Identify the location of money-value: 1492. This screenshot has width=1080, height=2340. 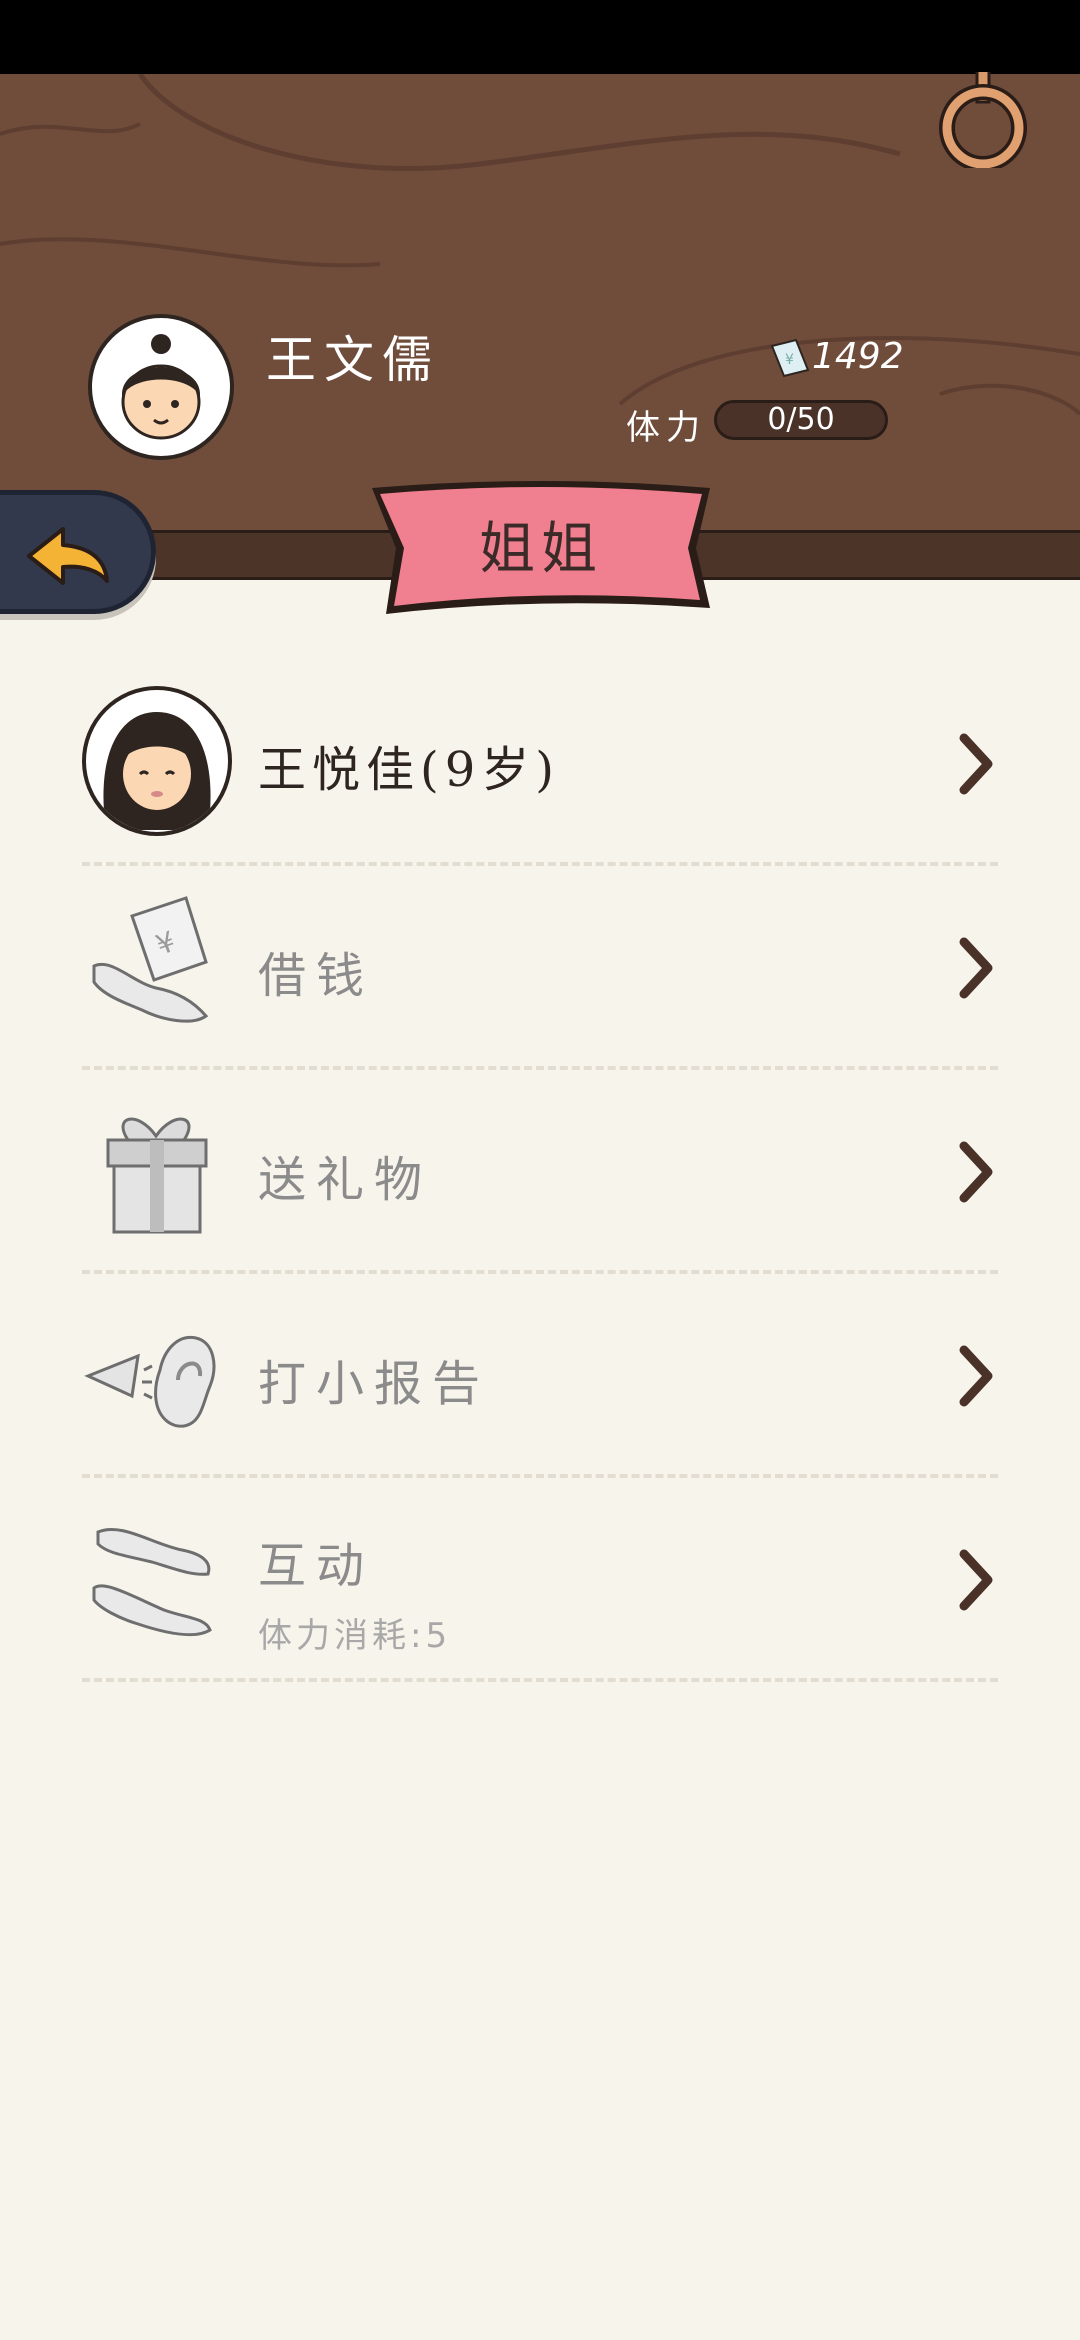
(858, 356).